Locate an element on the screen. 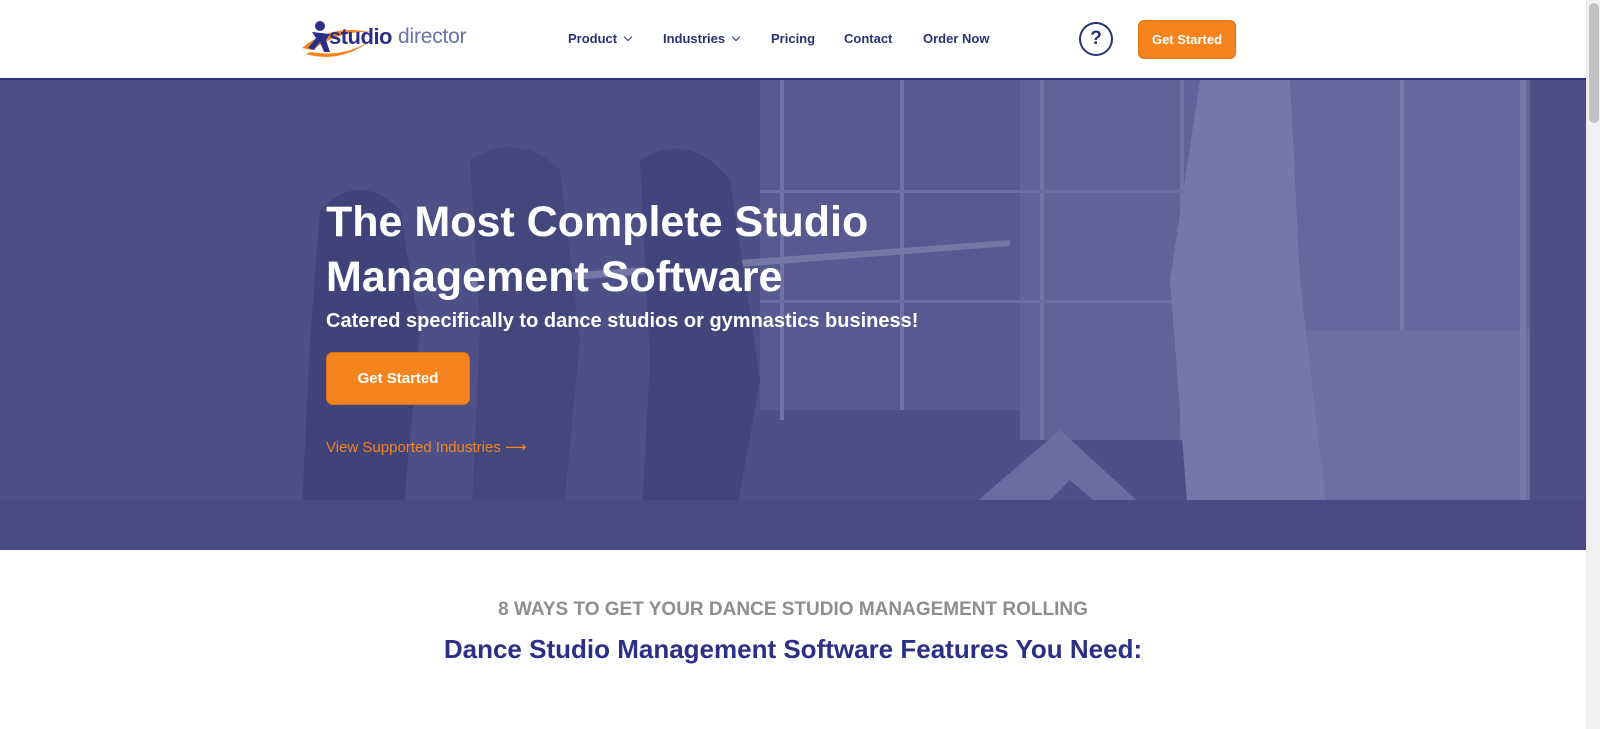 This screenshot has height=729, width=1600. logo-word-director: director is located at coordinates (432, 36).